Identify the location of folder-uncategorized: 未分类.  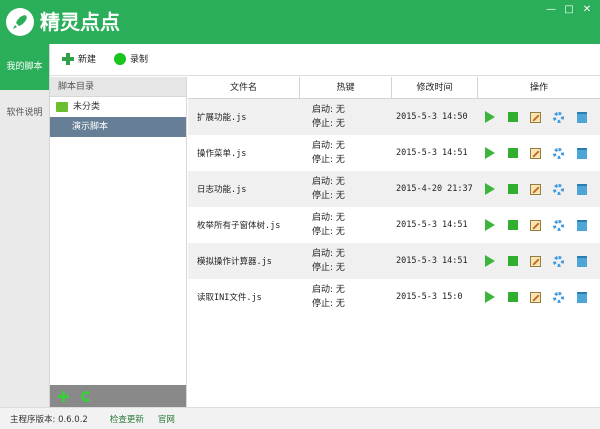
(118, 107).